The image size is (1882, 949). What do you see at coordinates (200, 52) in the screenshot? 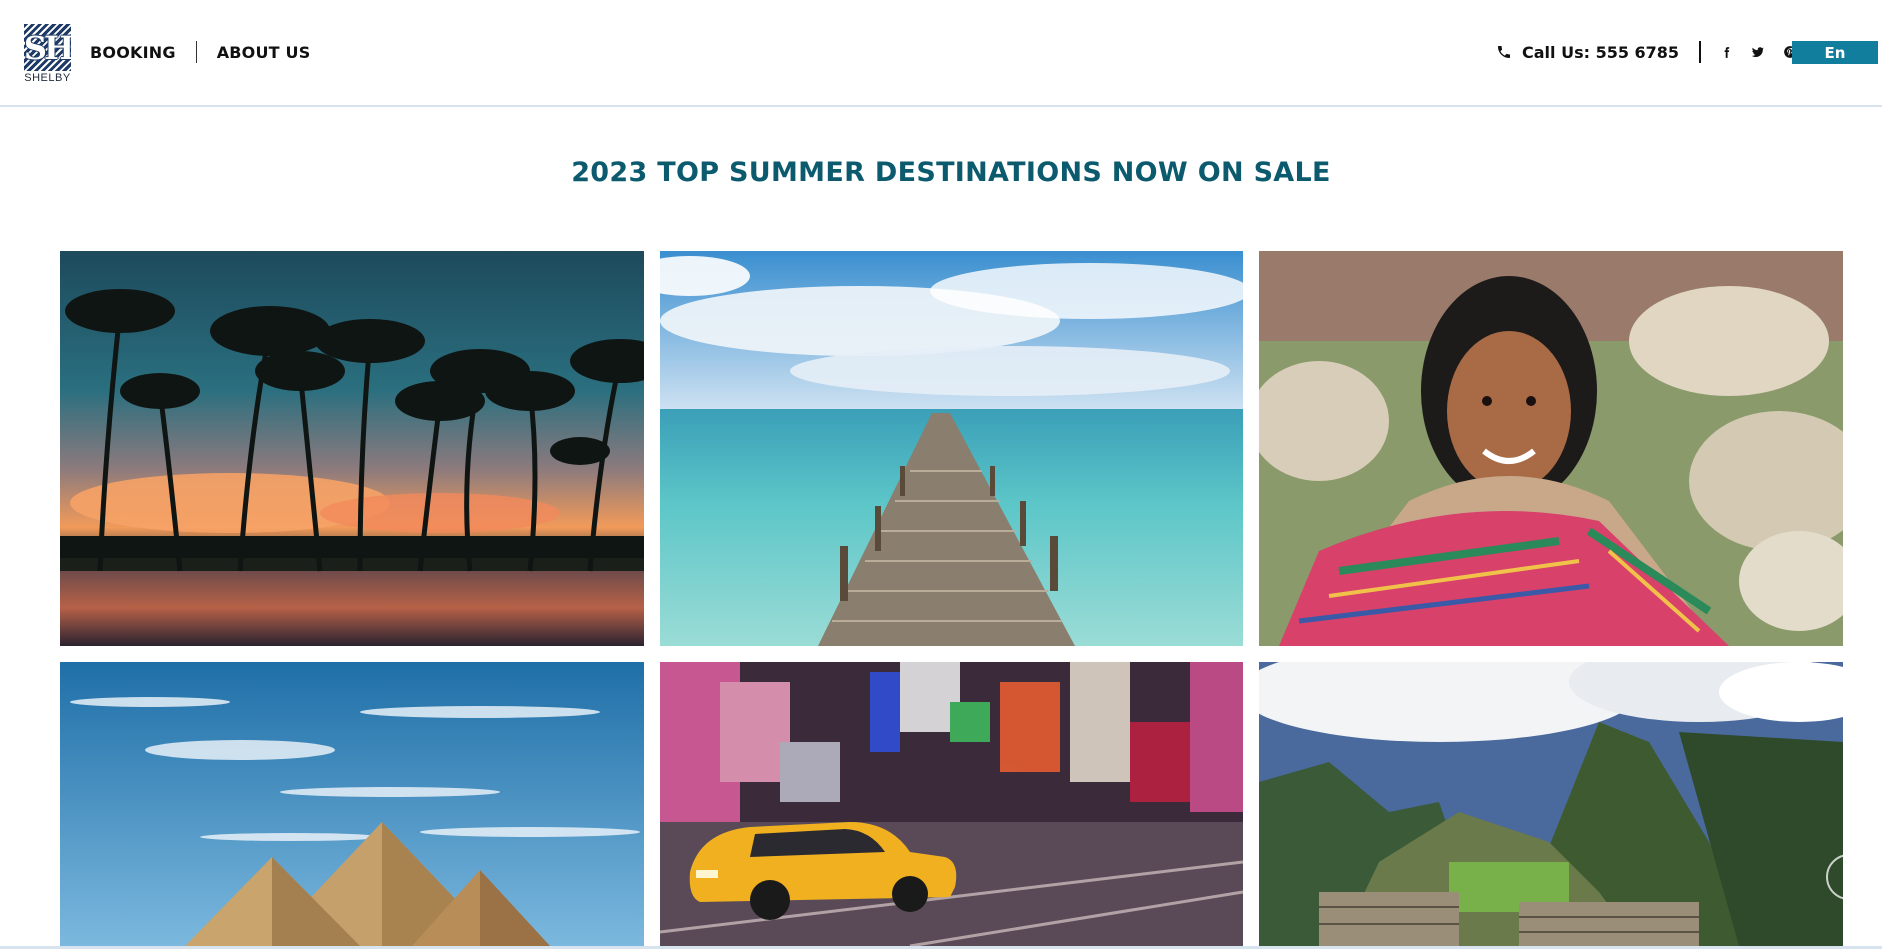
I see `main-nav: BOOKING ABOUT US` at bounding box center [200, 52].